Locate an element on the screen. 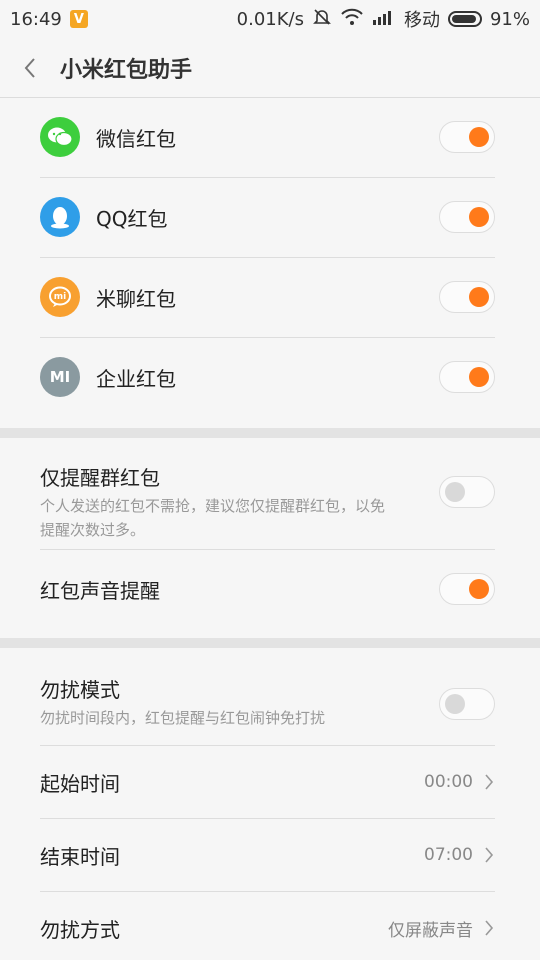 The height and width of the screenshot is (960, 540). mi-enterprise-icon: MI is located at coordinates (60, 377).